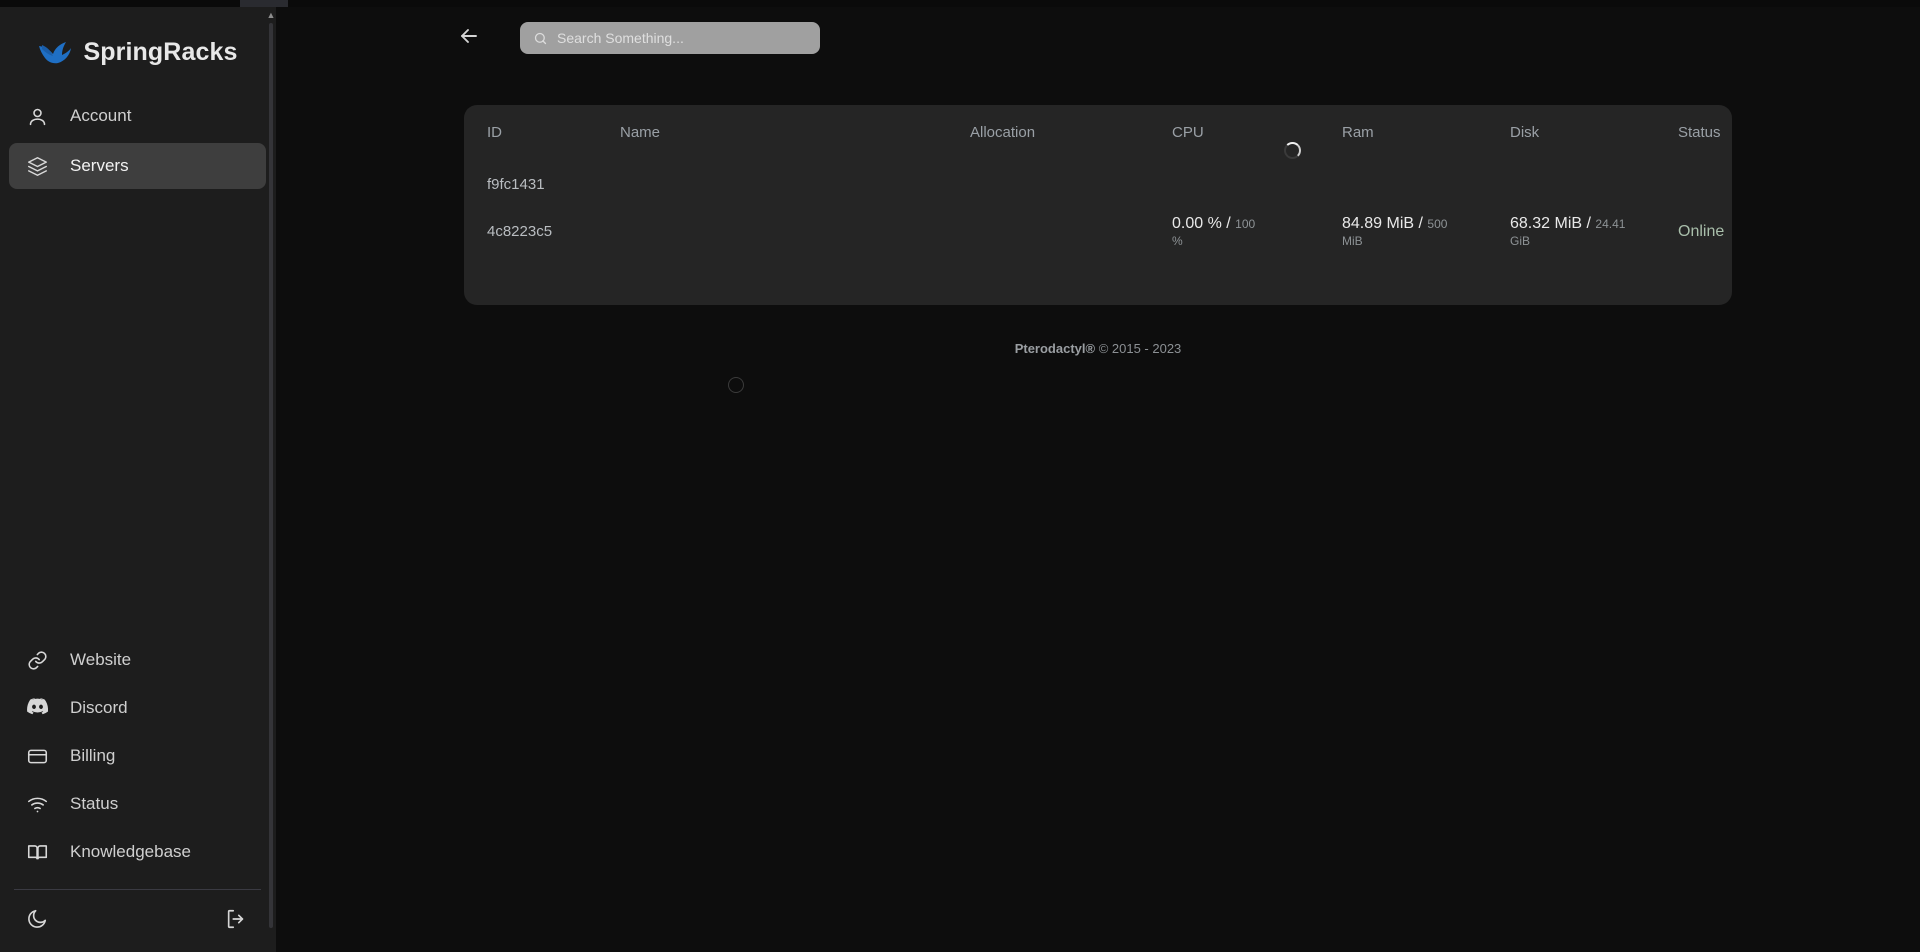 This screenshot has height=952, width=1920. Describe the element at coordinates (1140, 348) in the screenshot. I see `footer-copyright: © 2015 - 2023` at that location.